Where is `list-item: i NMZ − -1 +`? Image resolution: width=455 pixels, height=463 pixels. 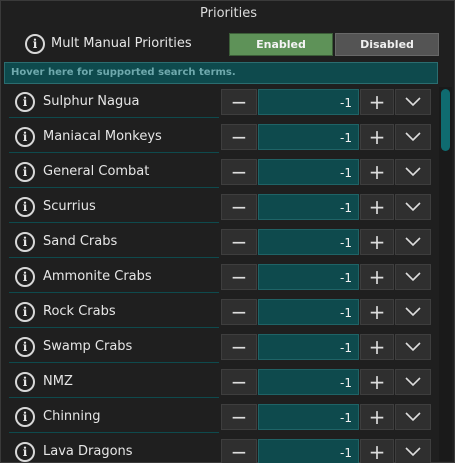
list-item: i NMZ − -1 + is located at coordinates (219, 384).